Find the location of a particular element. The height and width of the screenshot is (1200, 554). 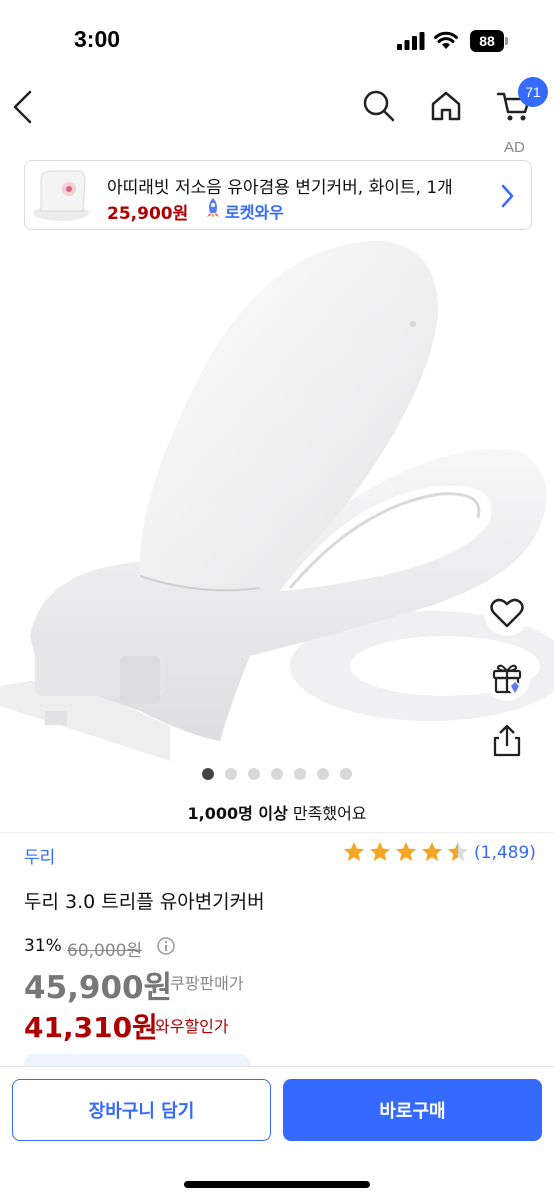

top-nav: 71 is located at coordinates (277, 108).